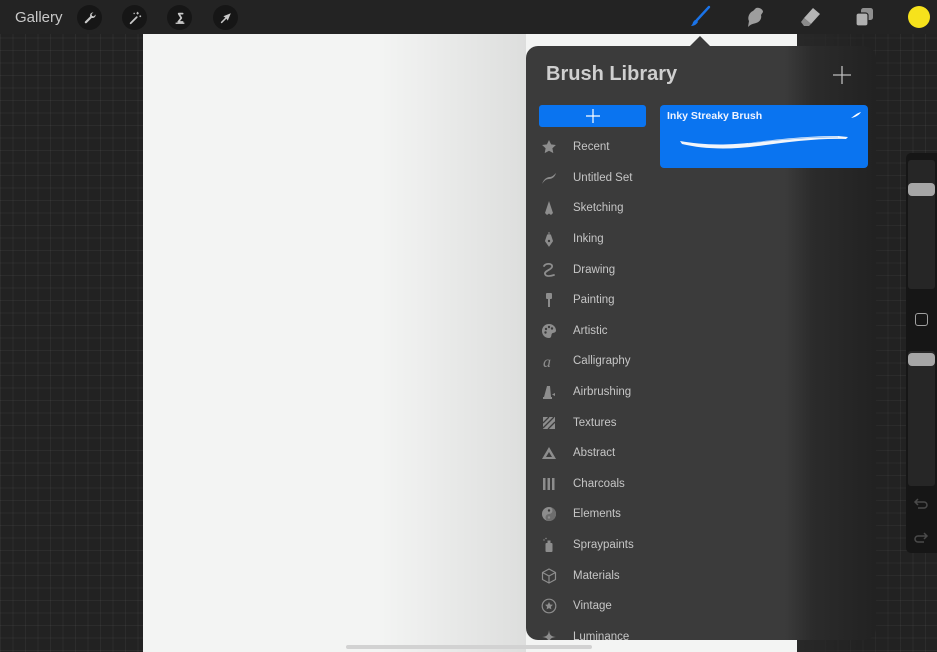 This screenshot has height=652, width=937. What do you see at coordinates (591, 269) in the screenshot?
I see `brush-set-drawing: Drawing` at bounding box center [591, 269].